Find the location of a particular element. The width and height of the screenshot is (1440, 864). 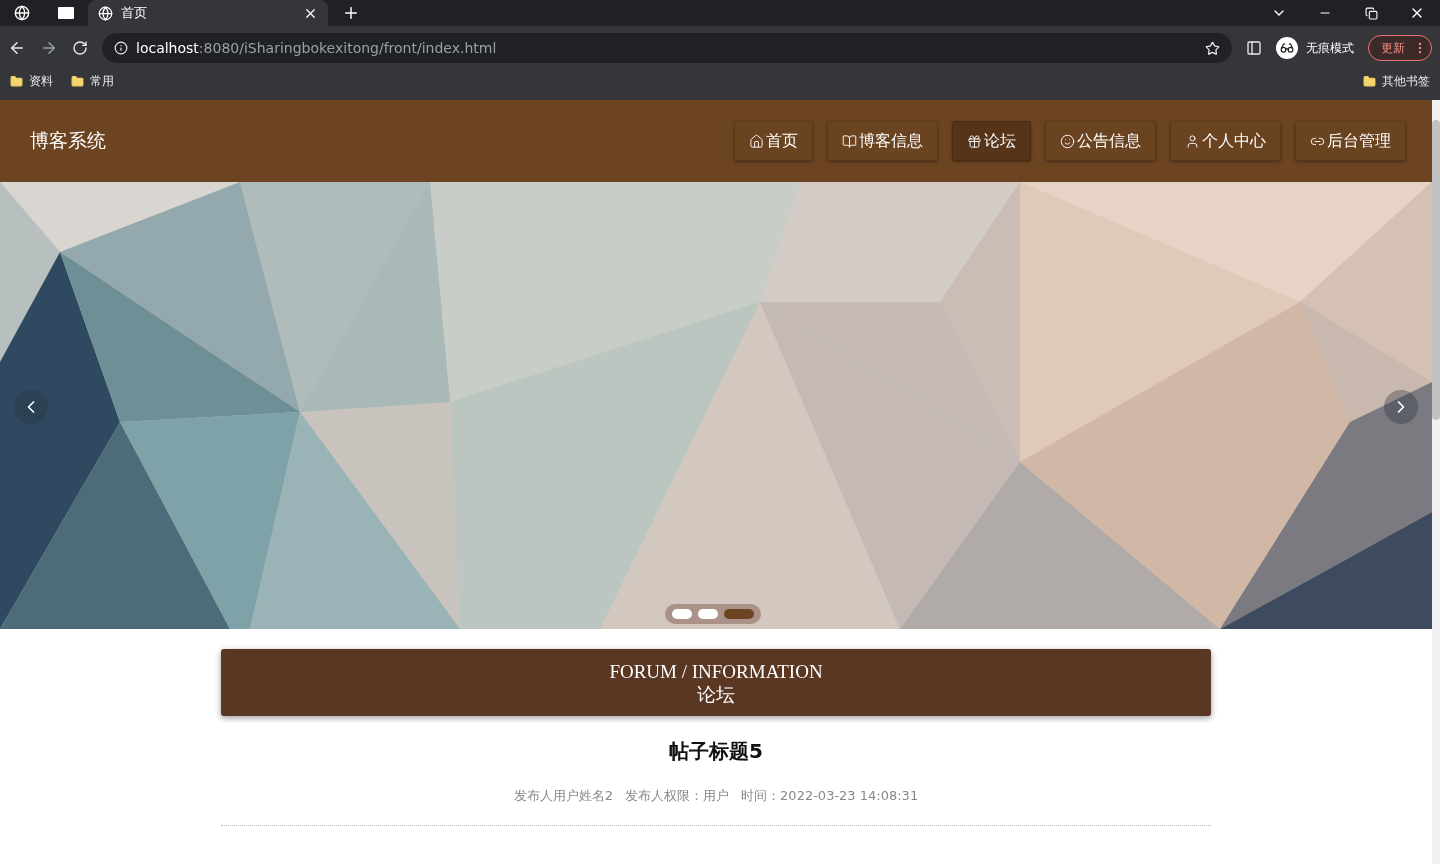

back-icon is located at coordinates (17, 48).